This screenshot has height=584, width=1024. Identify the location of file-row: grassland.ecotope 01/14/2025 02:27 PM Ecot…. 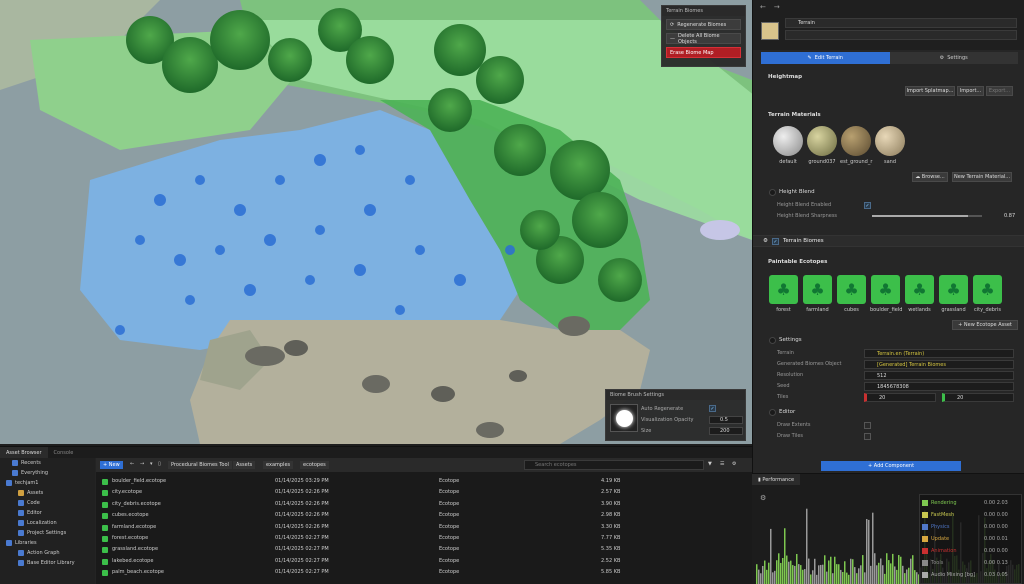
(424, 549).